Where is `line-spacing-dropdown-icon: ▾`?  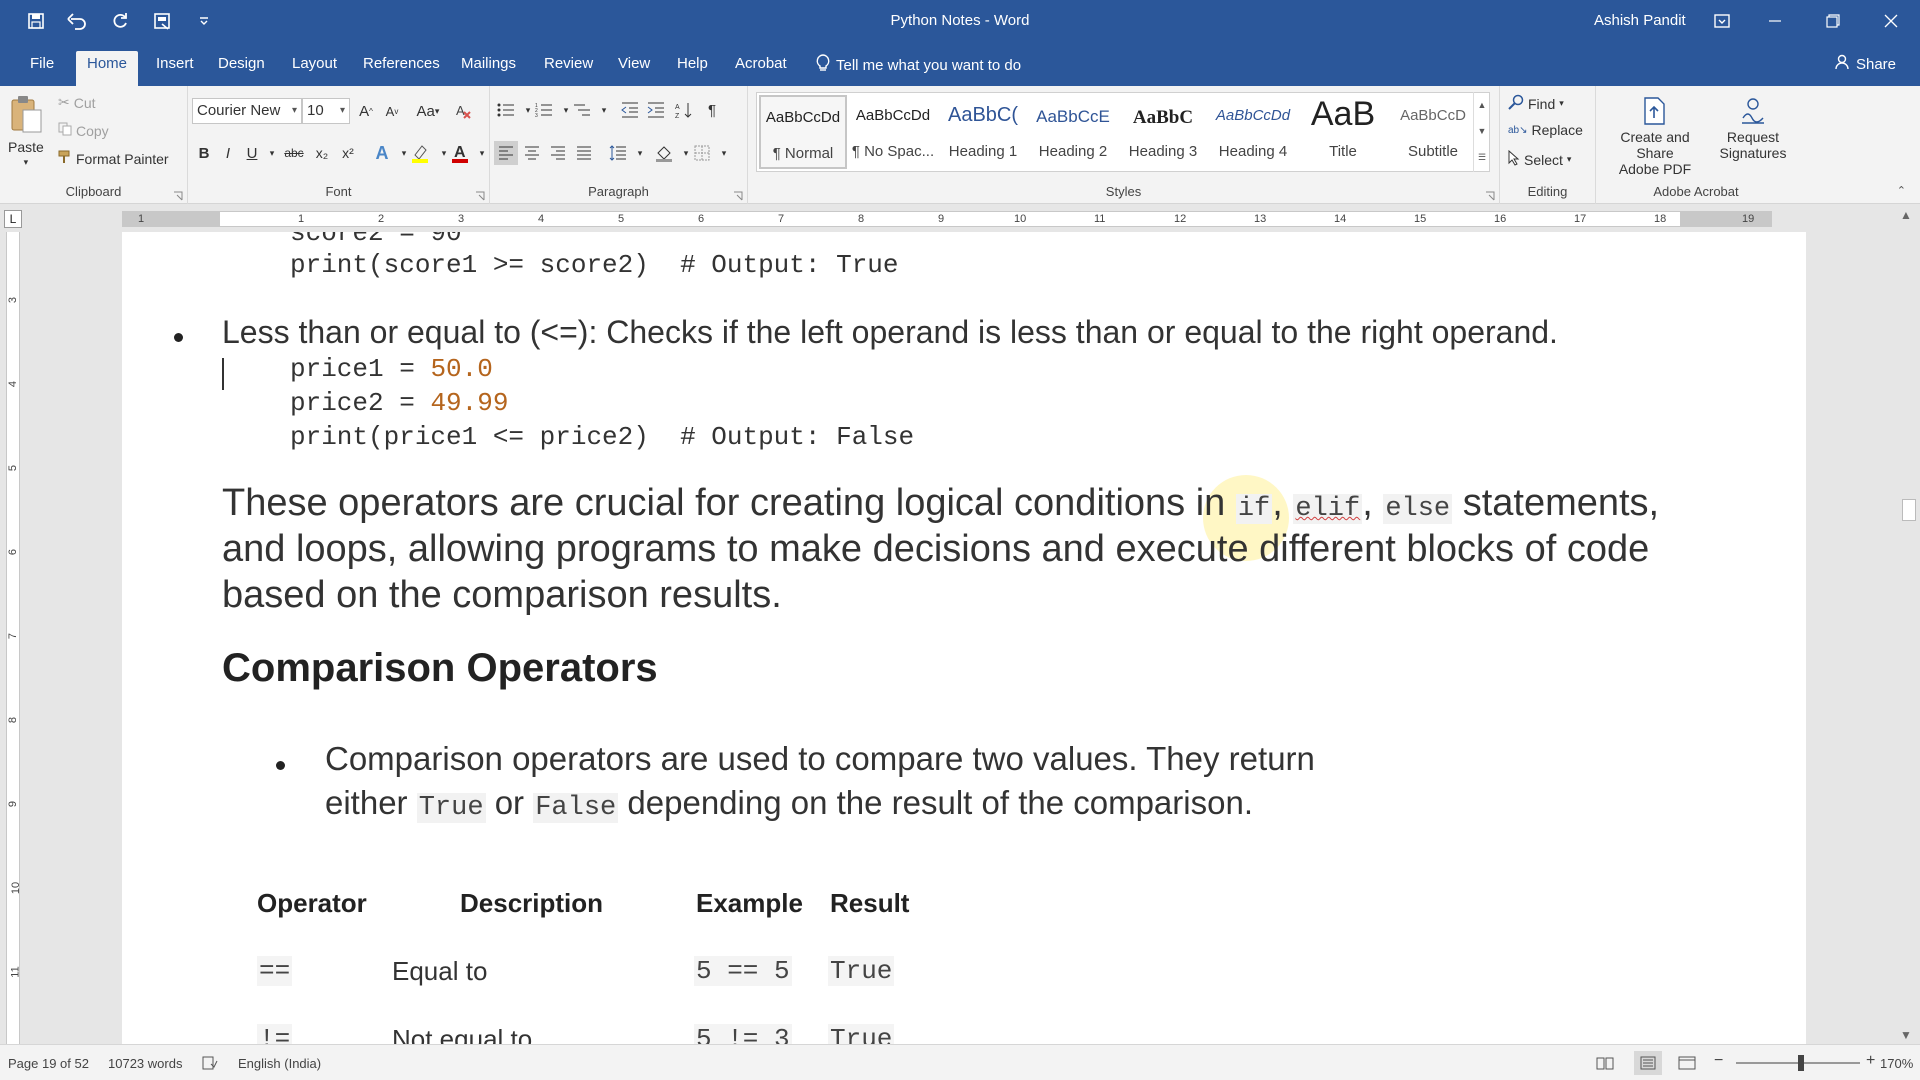 line-spacing-dropdown-icon: ▾ is located at coordinates (640, 153).